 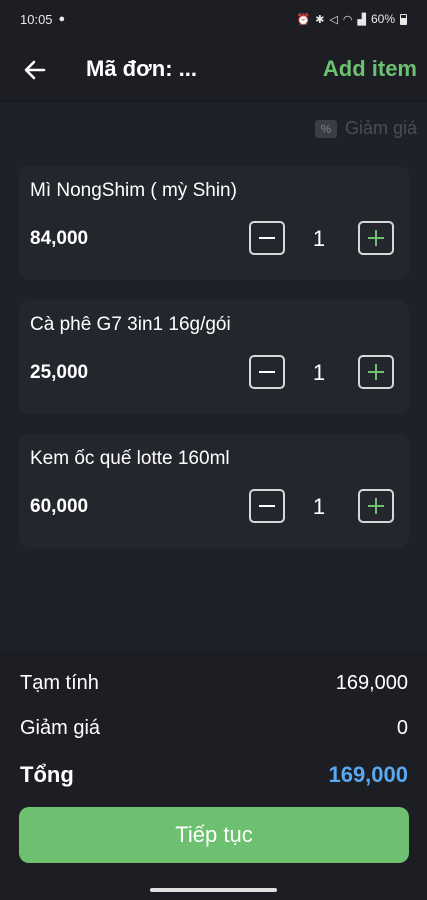 What do you see at coordinates (361, 19) in the screenshot?
I see `signal-icon: ▟` at bounding box center [361, 19].